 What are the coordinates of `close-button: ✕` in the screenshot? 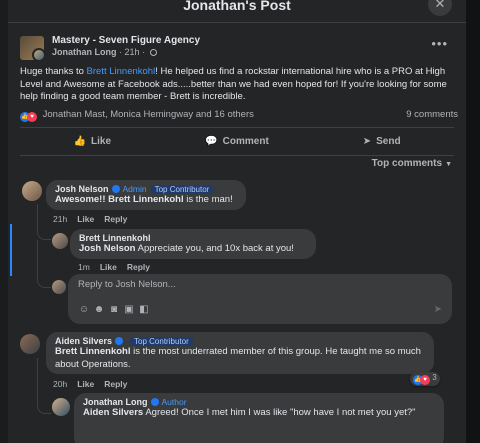 It's located at (440, 8).